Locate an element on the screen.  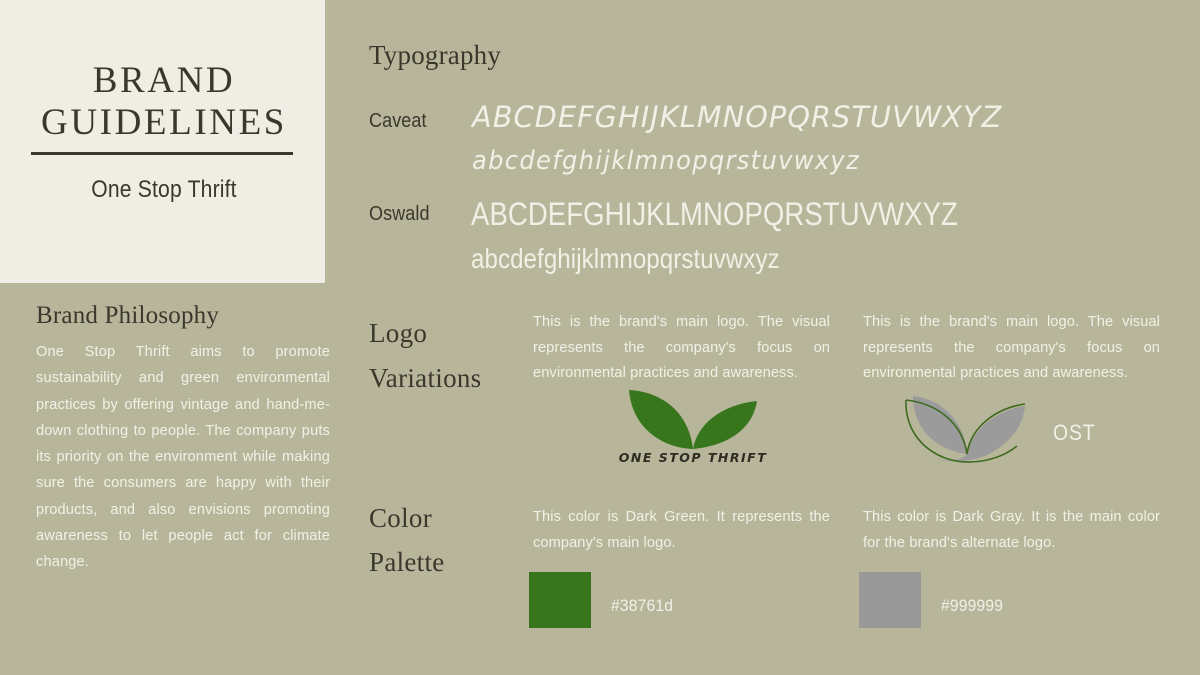
color-swatch-green is located at coordinates (560, 600).